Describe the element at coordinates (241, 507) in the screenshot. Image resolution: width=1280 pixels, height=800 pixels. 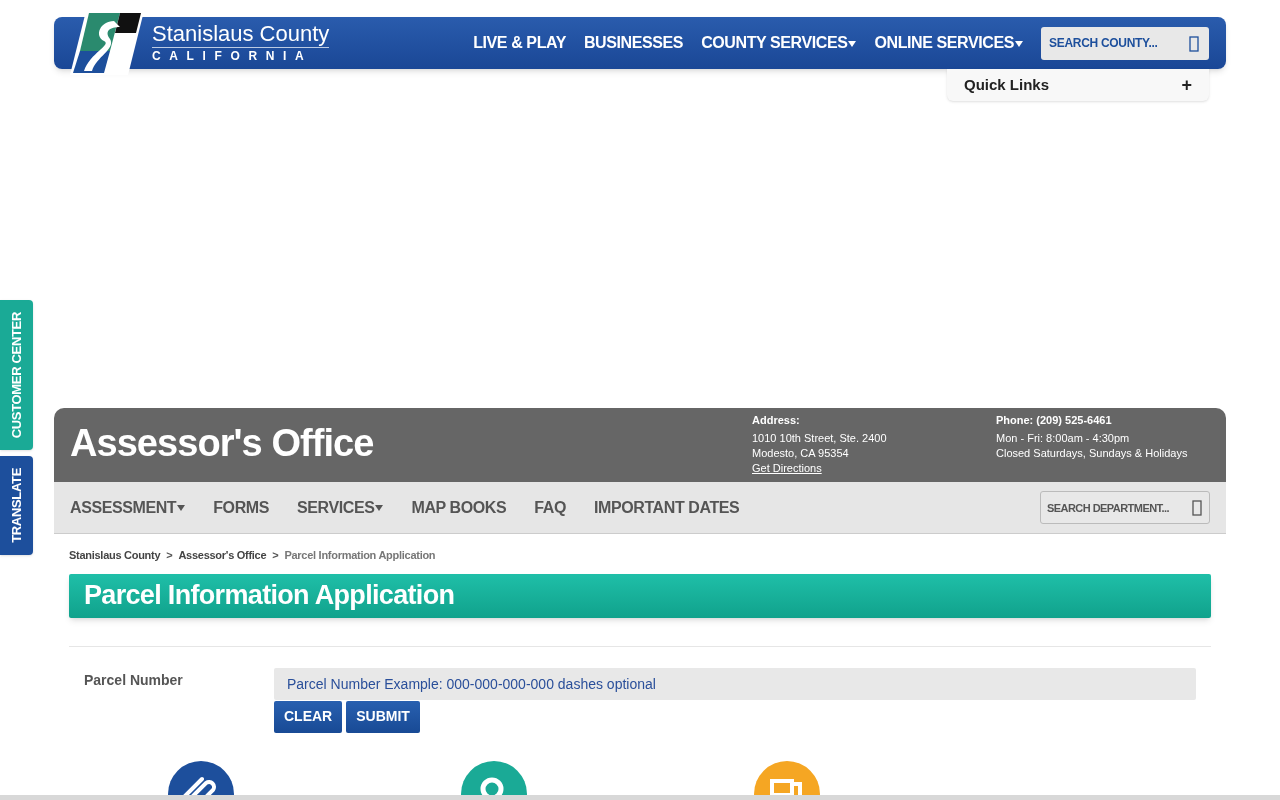
I see `department-nav-link: FORMS` at that location.